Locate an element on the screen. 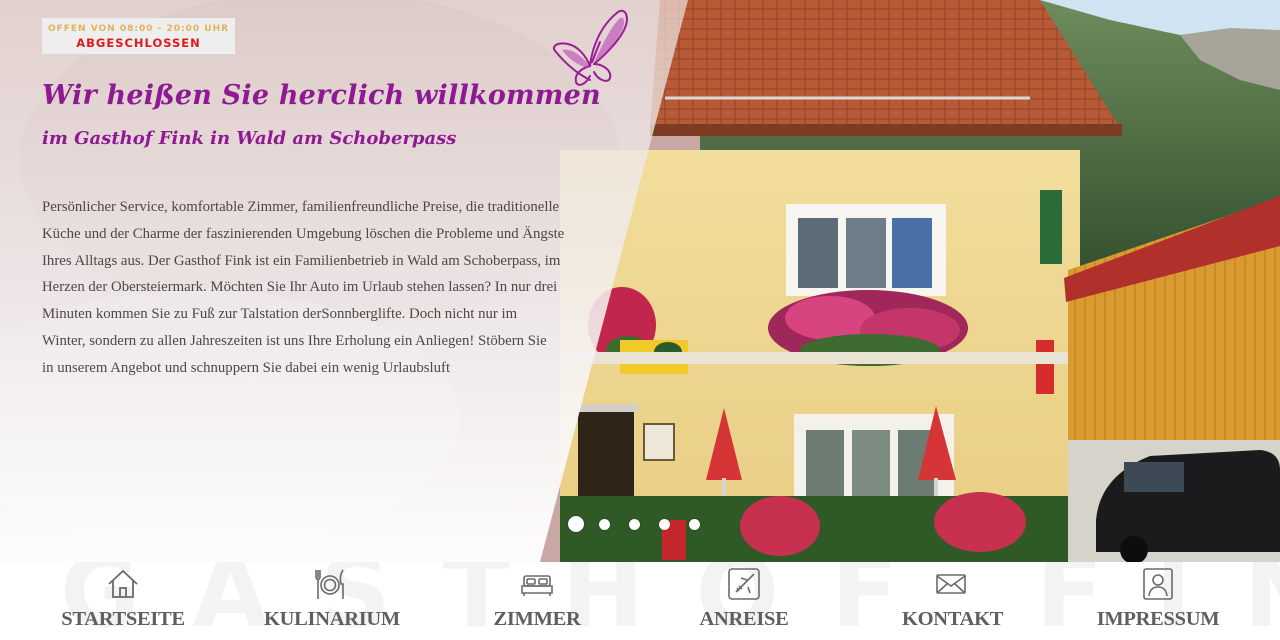 This screenshot has width=1280, height=640. nav-label: STARTSEITE is located at coordinates (123, 619).